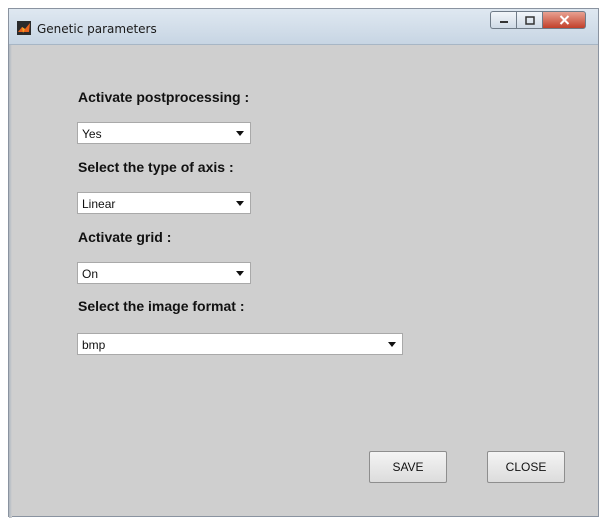 Image resolution: width=599 pixels, height=518 pixels. What do you see at coordinates (526, 467) in the screenshot?
I see `close-button: CLOSE` at bounding box center [526, 467].